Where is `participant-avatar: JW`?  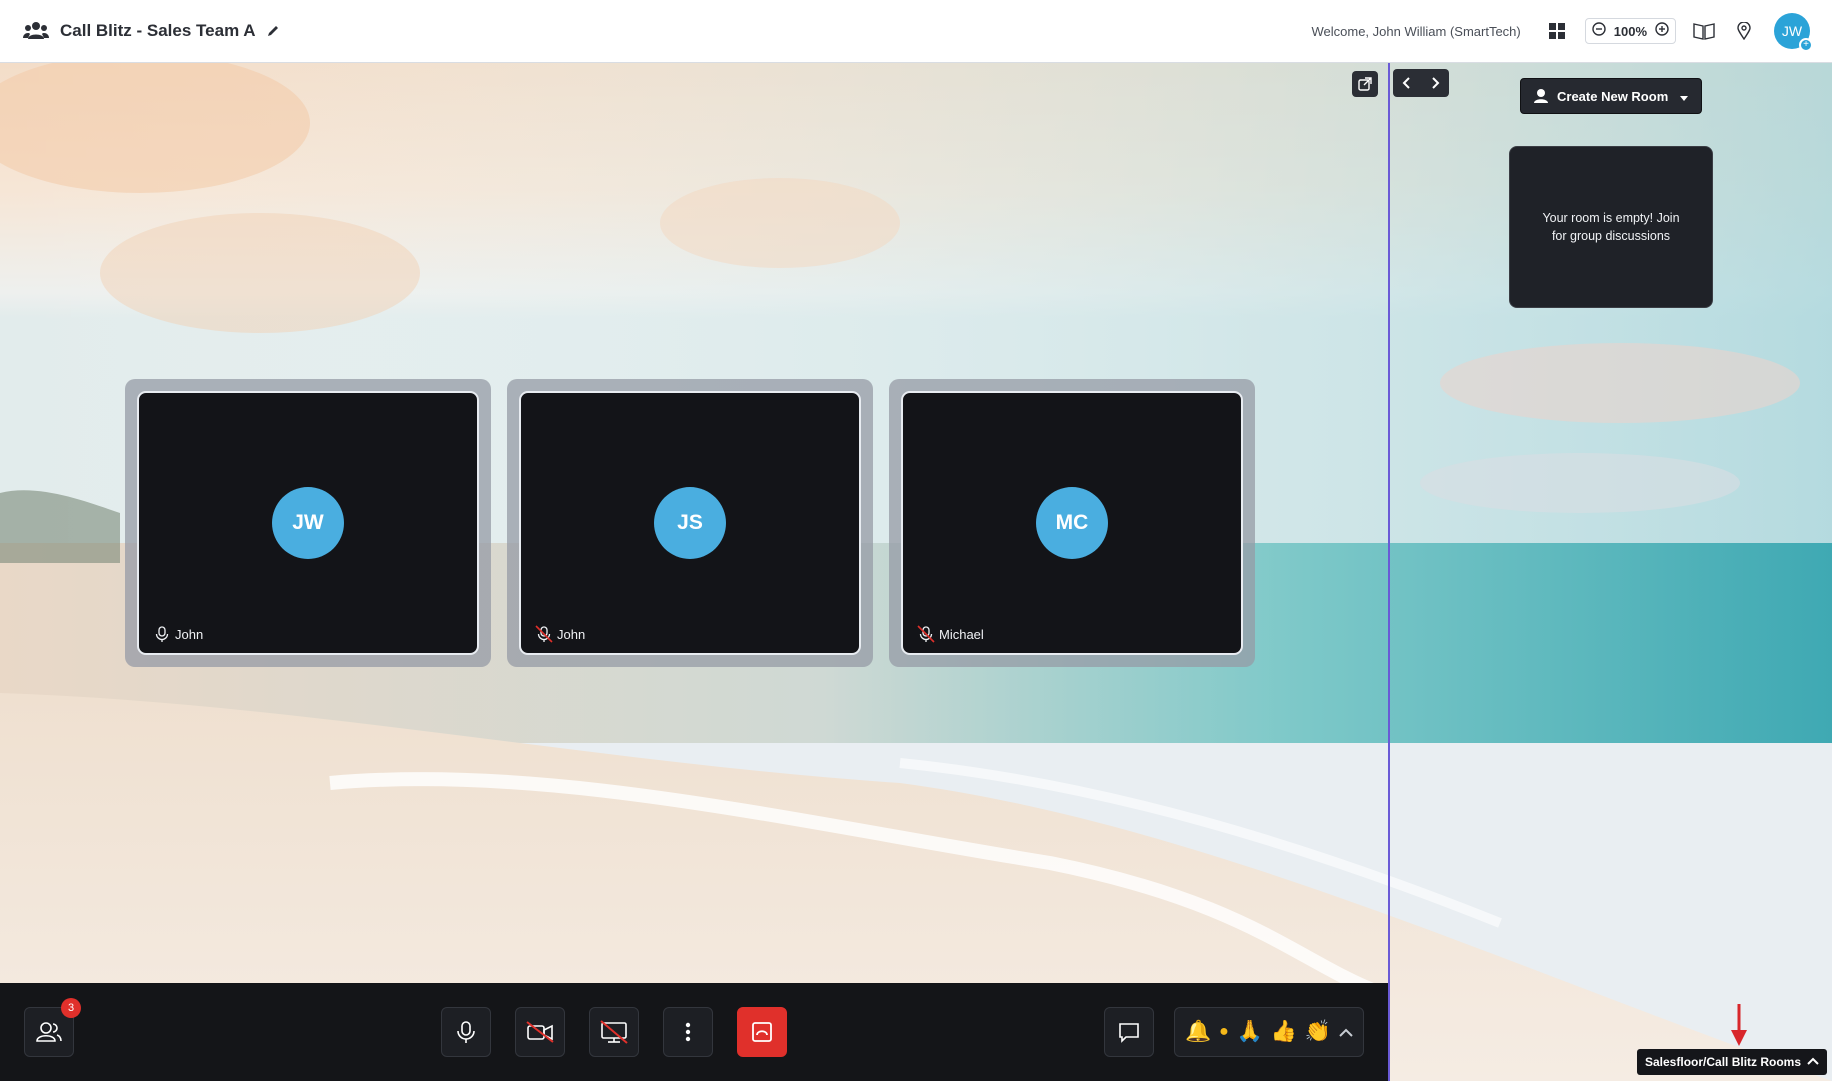
participant-avatar: JW is located at coordinates (308, 523).